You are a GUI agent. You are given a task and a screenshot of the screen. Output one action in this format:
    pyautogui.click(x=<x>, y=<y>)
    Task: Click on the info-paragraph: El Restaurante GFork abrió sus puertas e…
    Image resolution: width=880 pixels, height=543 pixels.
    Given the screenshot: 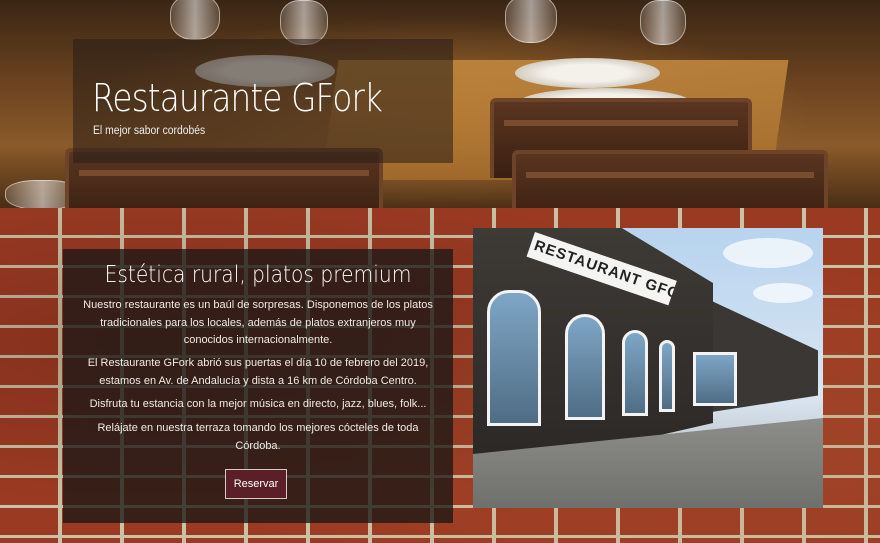 What is the action you would take?
    pyautogui.click(x=258, y=372)
    